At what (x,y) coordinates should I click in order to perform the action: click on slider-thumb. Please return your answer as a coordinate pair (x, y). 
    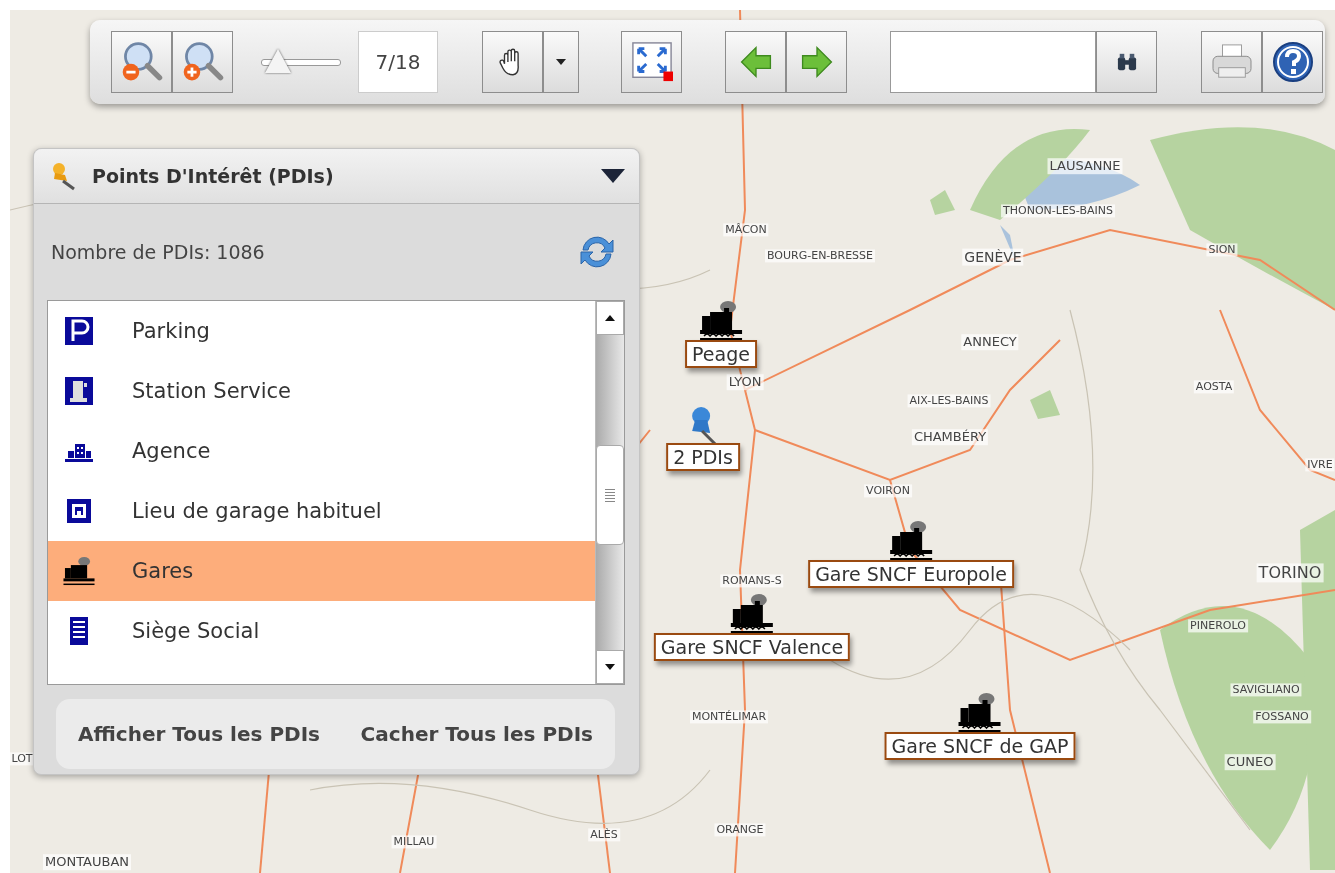
    Looking at the image, I should click on (278, 61).